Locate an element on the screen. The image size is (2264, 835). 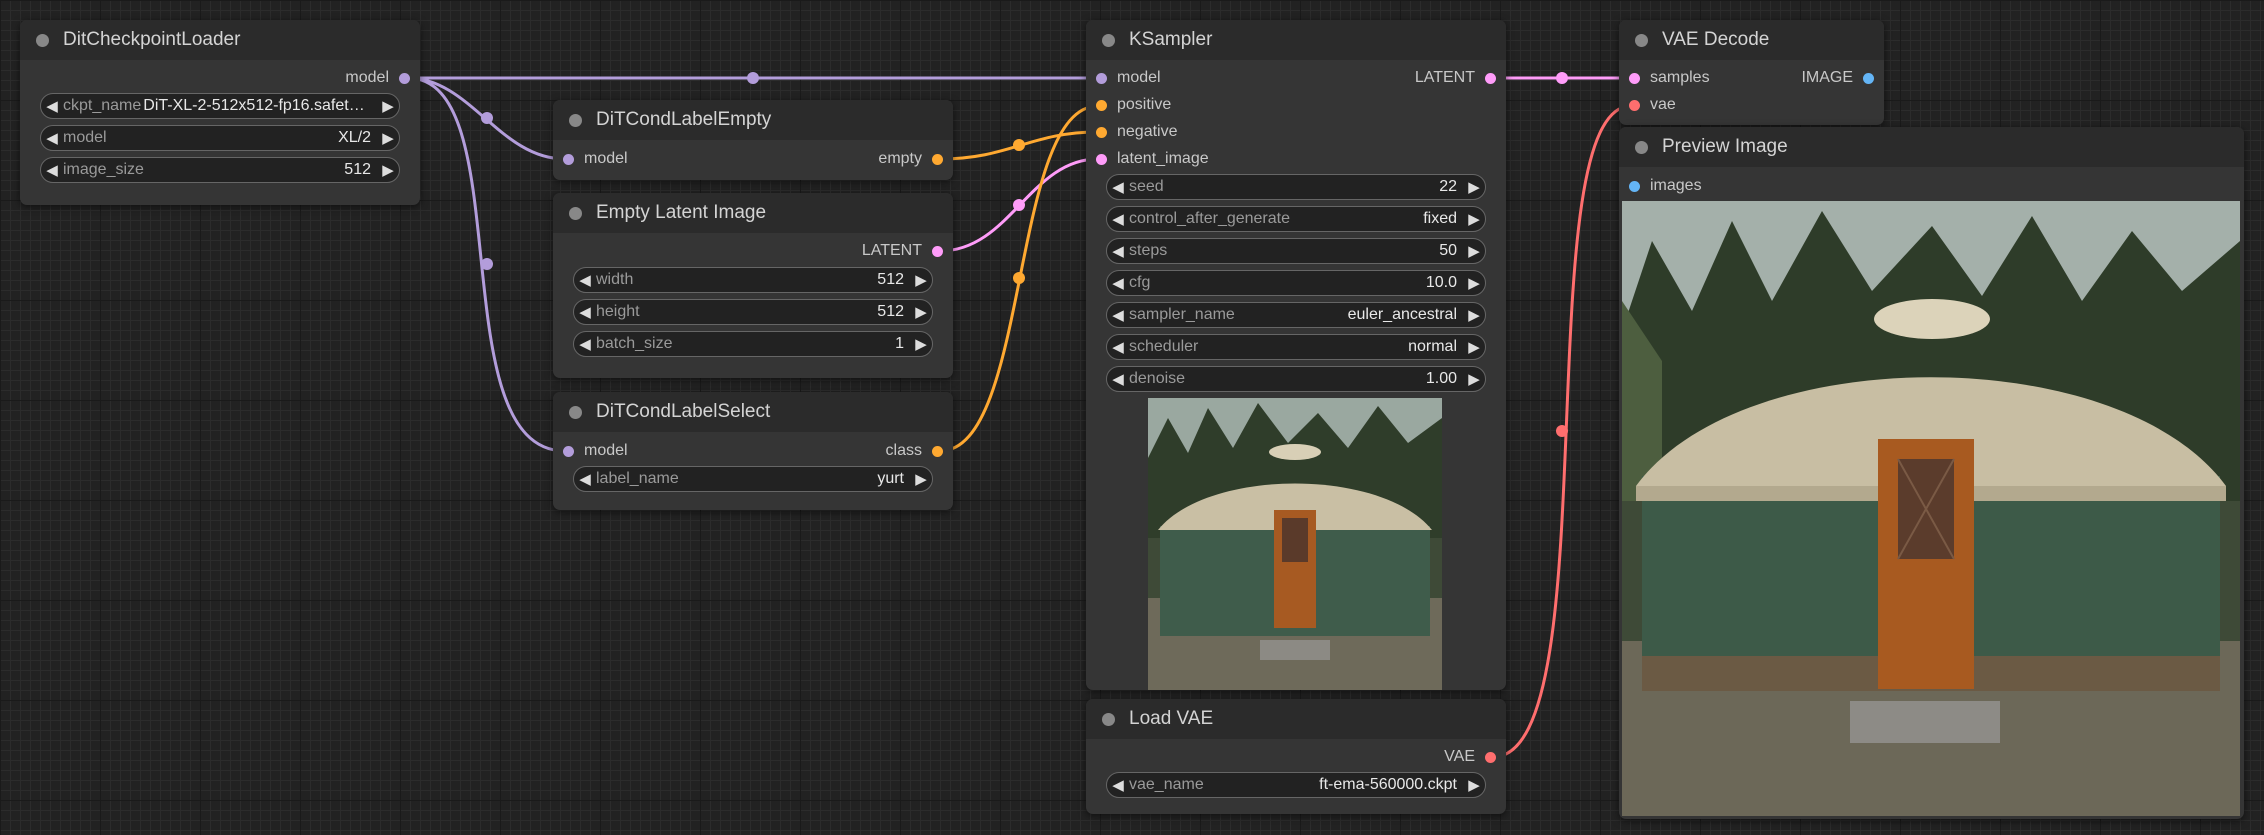
node-header: Empty Latent Image is located at coordinates (753, 213).